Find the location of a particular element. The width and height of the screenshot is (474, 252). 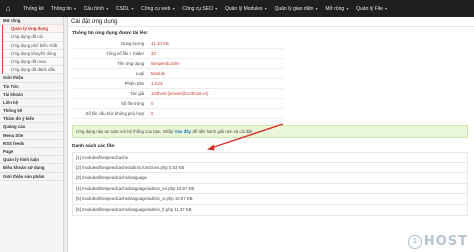

info-value: Module is located at coordinates (158, 73).